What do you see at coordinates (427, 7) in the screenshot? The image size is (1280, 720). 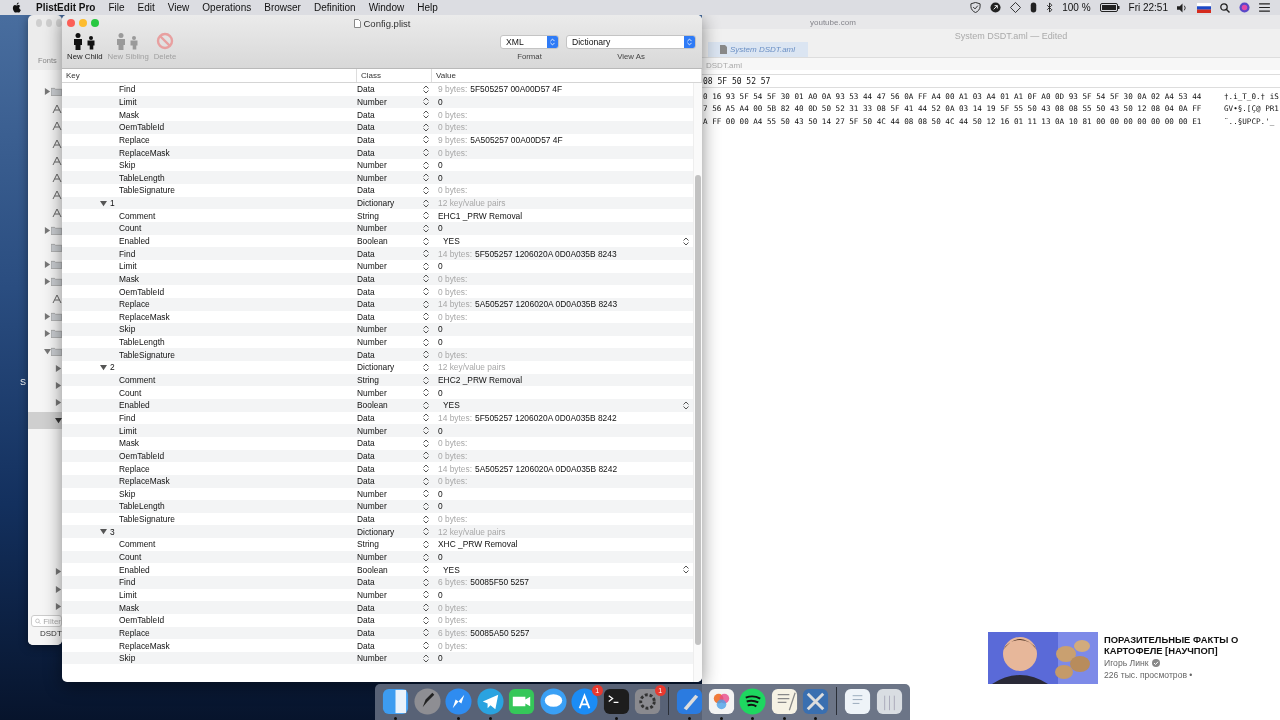 I see `menu-item: Help` at bounding box center [427, 7].